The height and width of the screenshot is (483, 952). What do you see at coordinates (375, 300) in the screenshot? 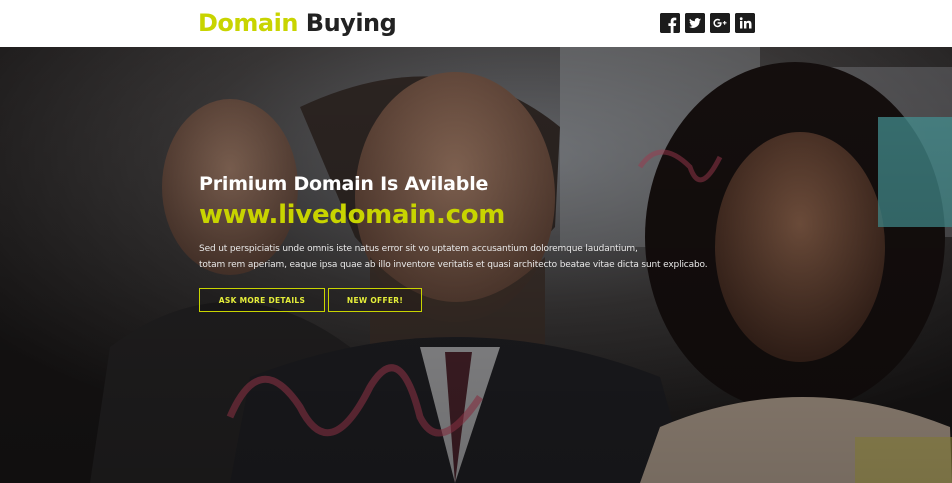
I see `new-offer-button: NEW OFFER!` at bounding box center [375, 300].